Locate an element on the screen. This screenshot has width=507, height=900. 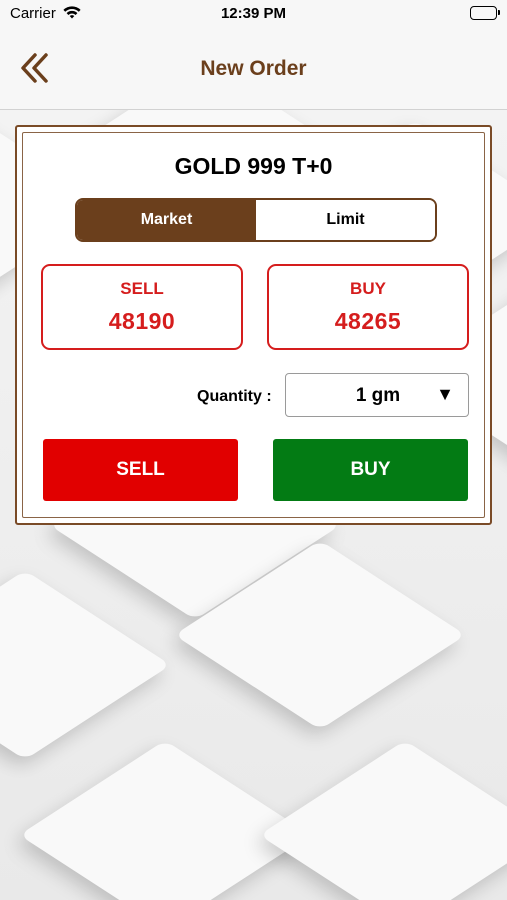
dropdown-arrow-icon: ▼ is located at coordinates (445, 394).